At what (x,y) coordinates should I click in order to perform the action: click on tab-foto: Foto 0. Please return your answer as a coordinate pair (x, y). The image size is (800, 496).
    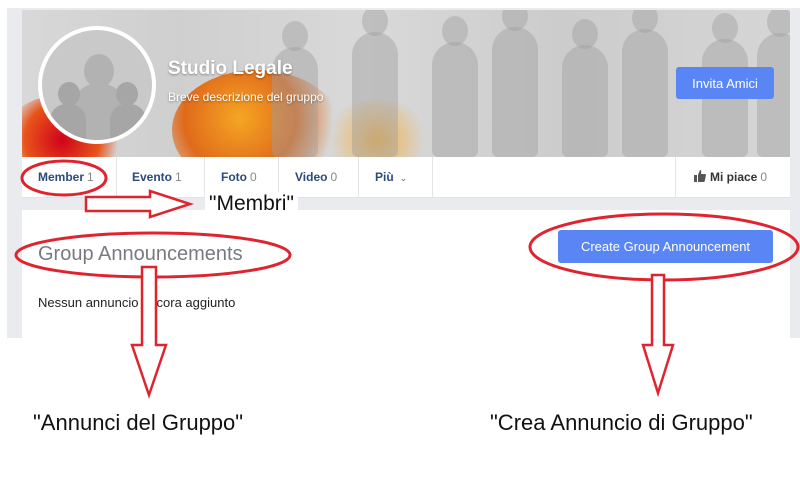
    Looking at the image, I should click on (242, 177).